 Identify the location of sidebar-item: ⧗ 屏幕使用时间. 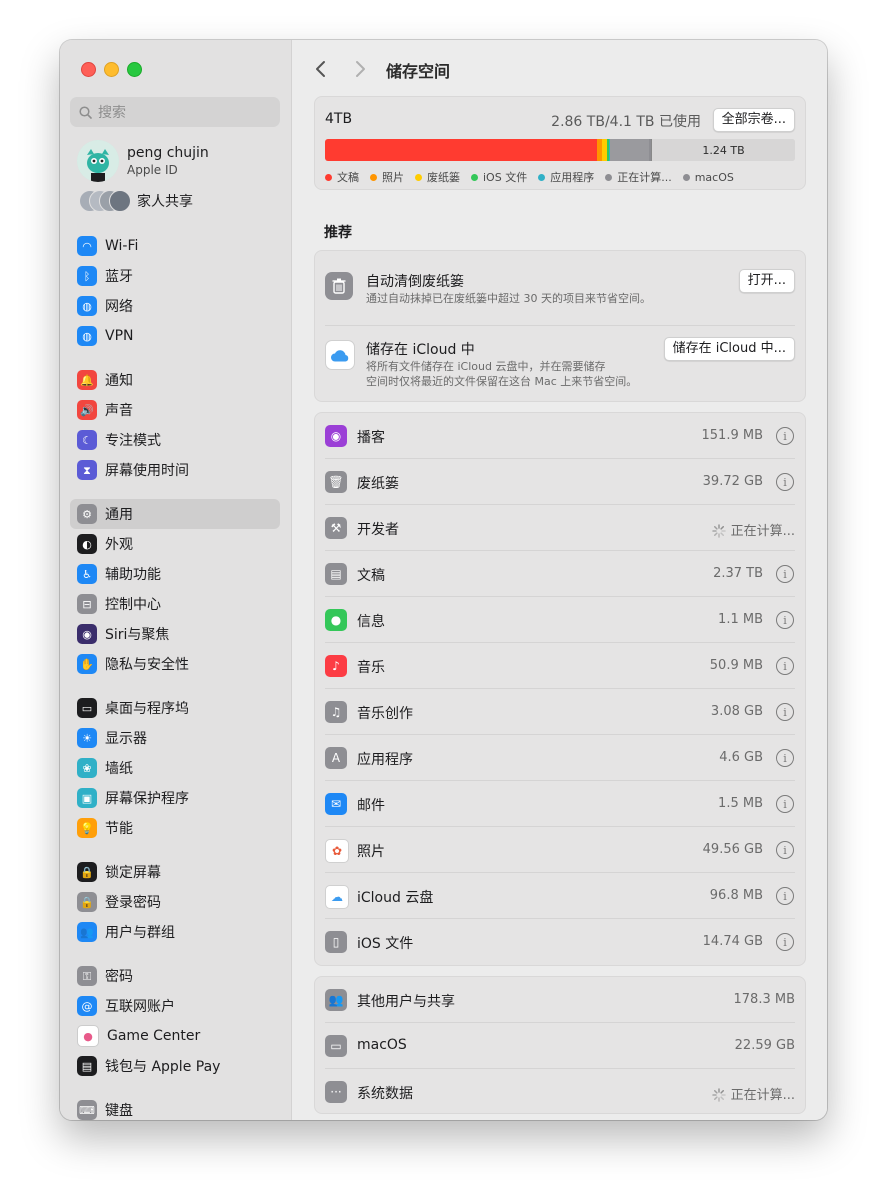
(175, 470).